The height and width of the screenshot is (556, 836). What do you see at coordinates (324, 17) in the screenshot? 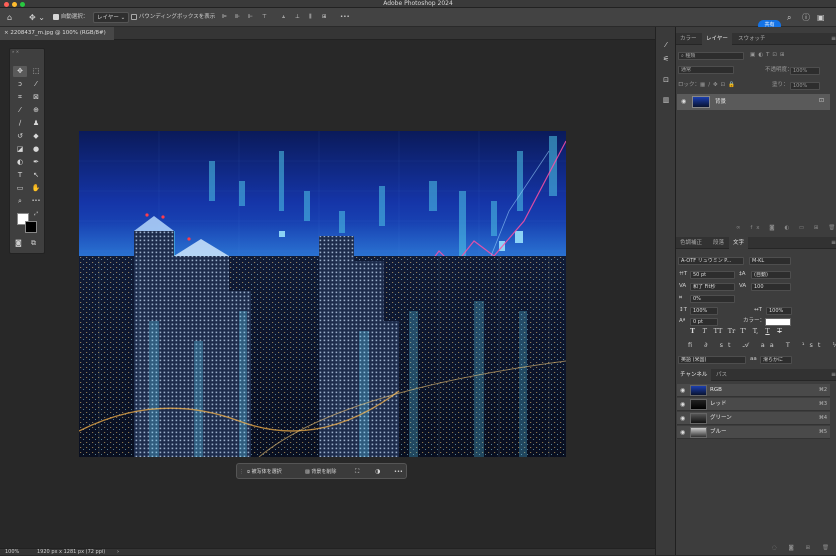
I see `distribute-v-icon: ⊞` at bounding box center [324, 17].